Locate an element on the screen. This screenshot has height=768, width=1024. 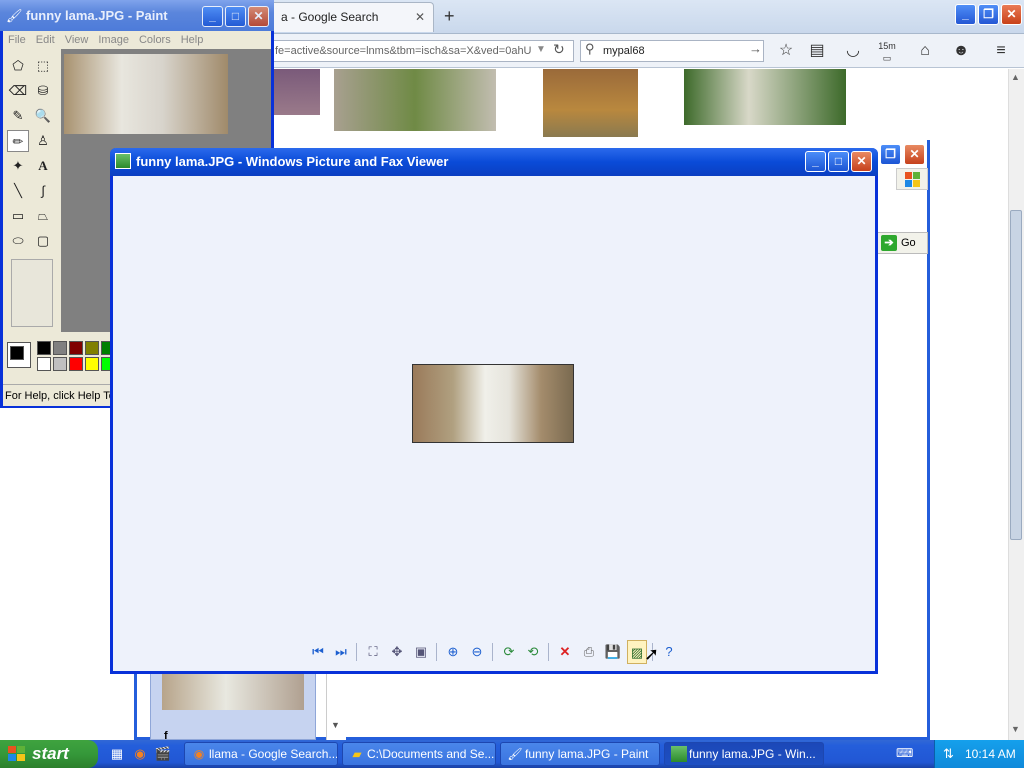
scrollbar-thumb is located at coordinates (1016, 375).